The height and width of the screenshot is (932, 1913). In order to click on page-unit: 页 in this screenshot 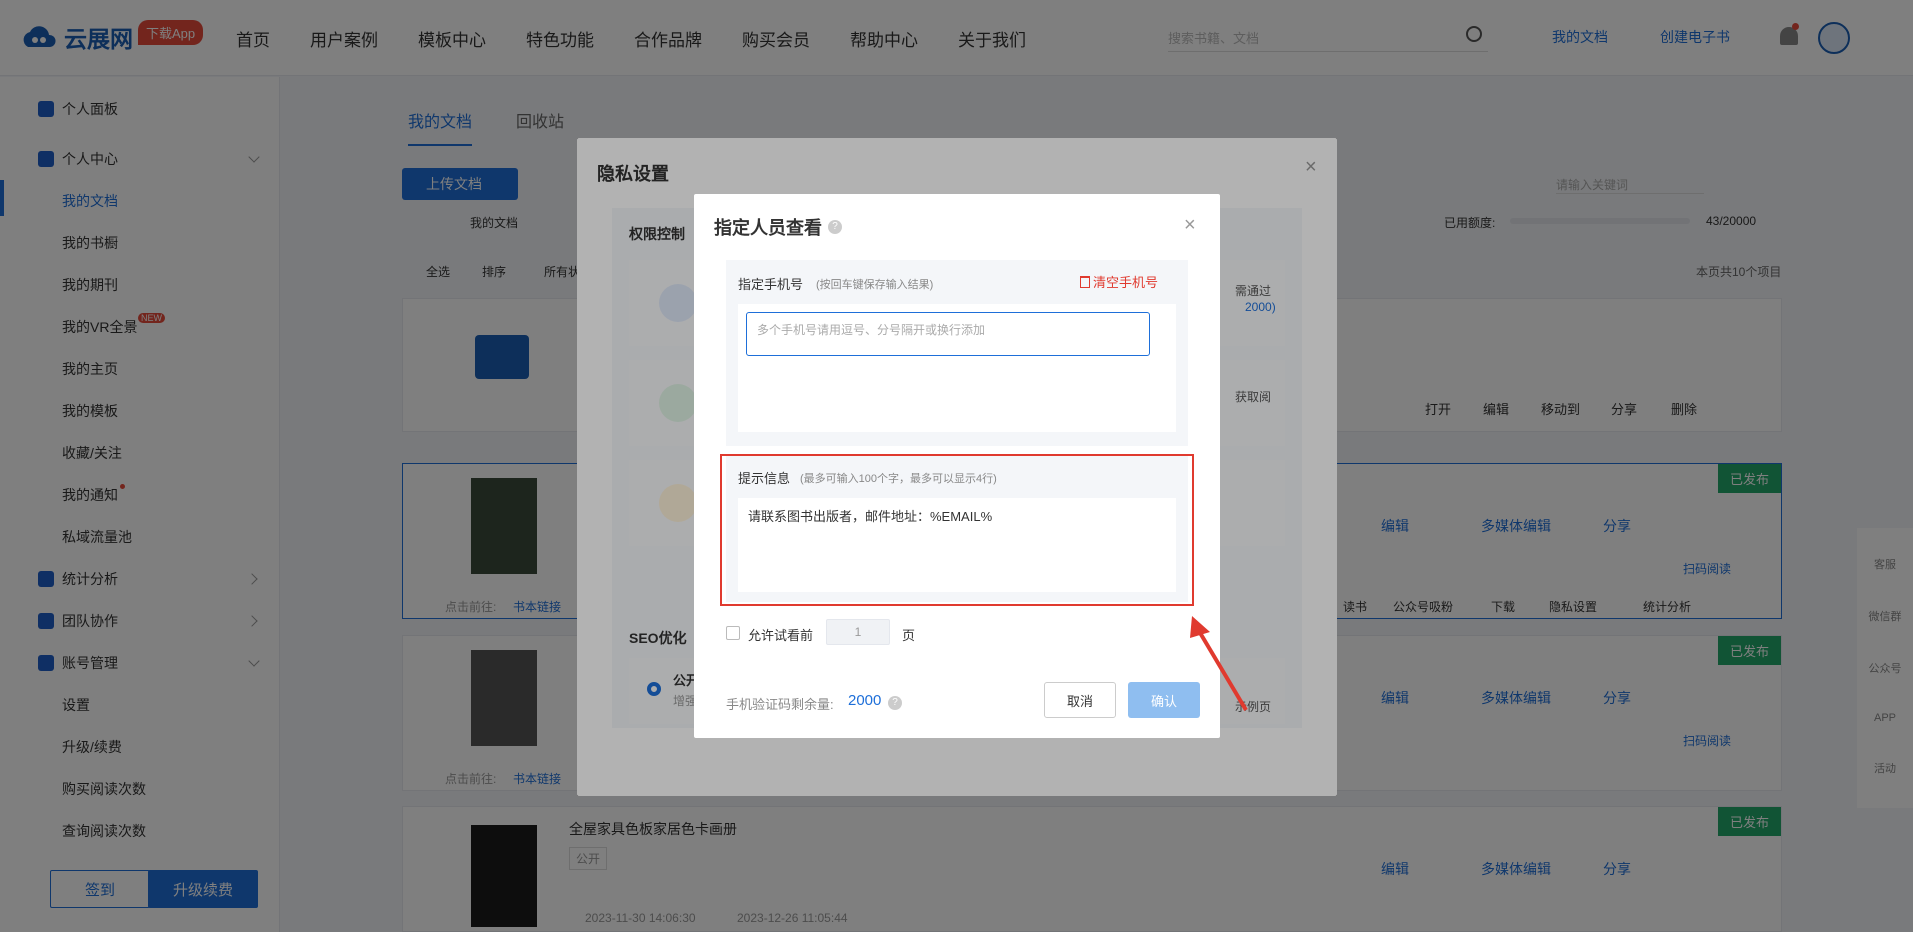, I will do `click(909, 635)`.